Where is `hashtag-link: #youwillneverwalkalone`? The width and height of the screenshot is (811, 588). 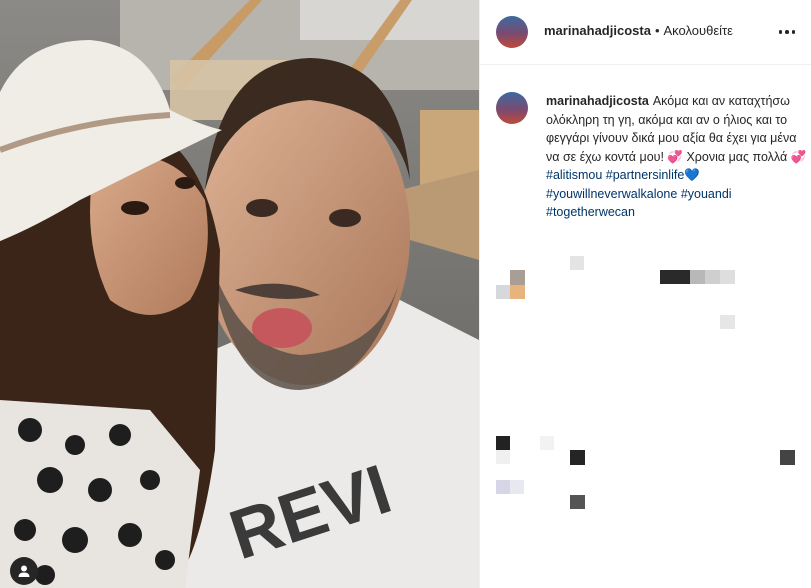
hashtag-link: #youwillneverwalkalone is located at coordinates (611, 194).